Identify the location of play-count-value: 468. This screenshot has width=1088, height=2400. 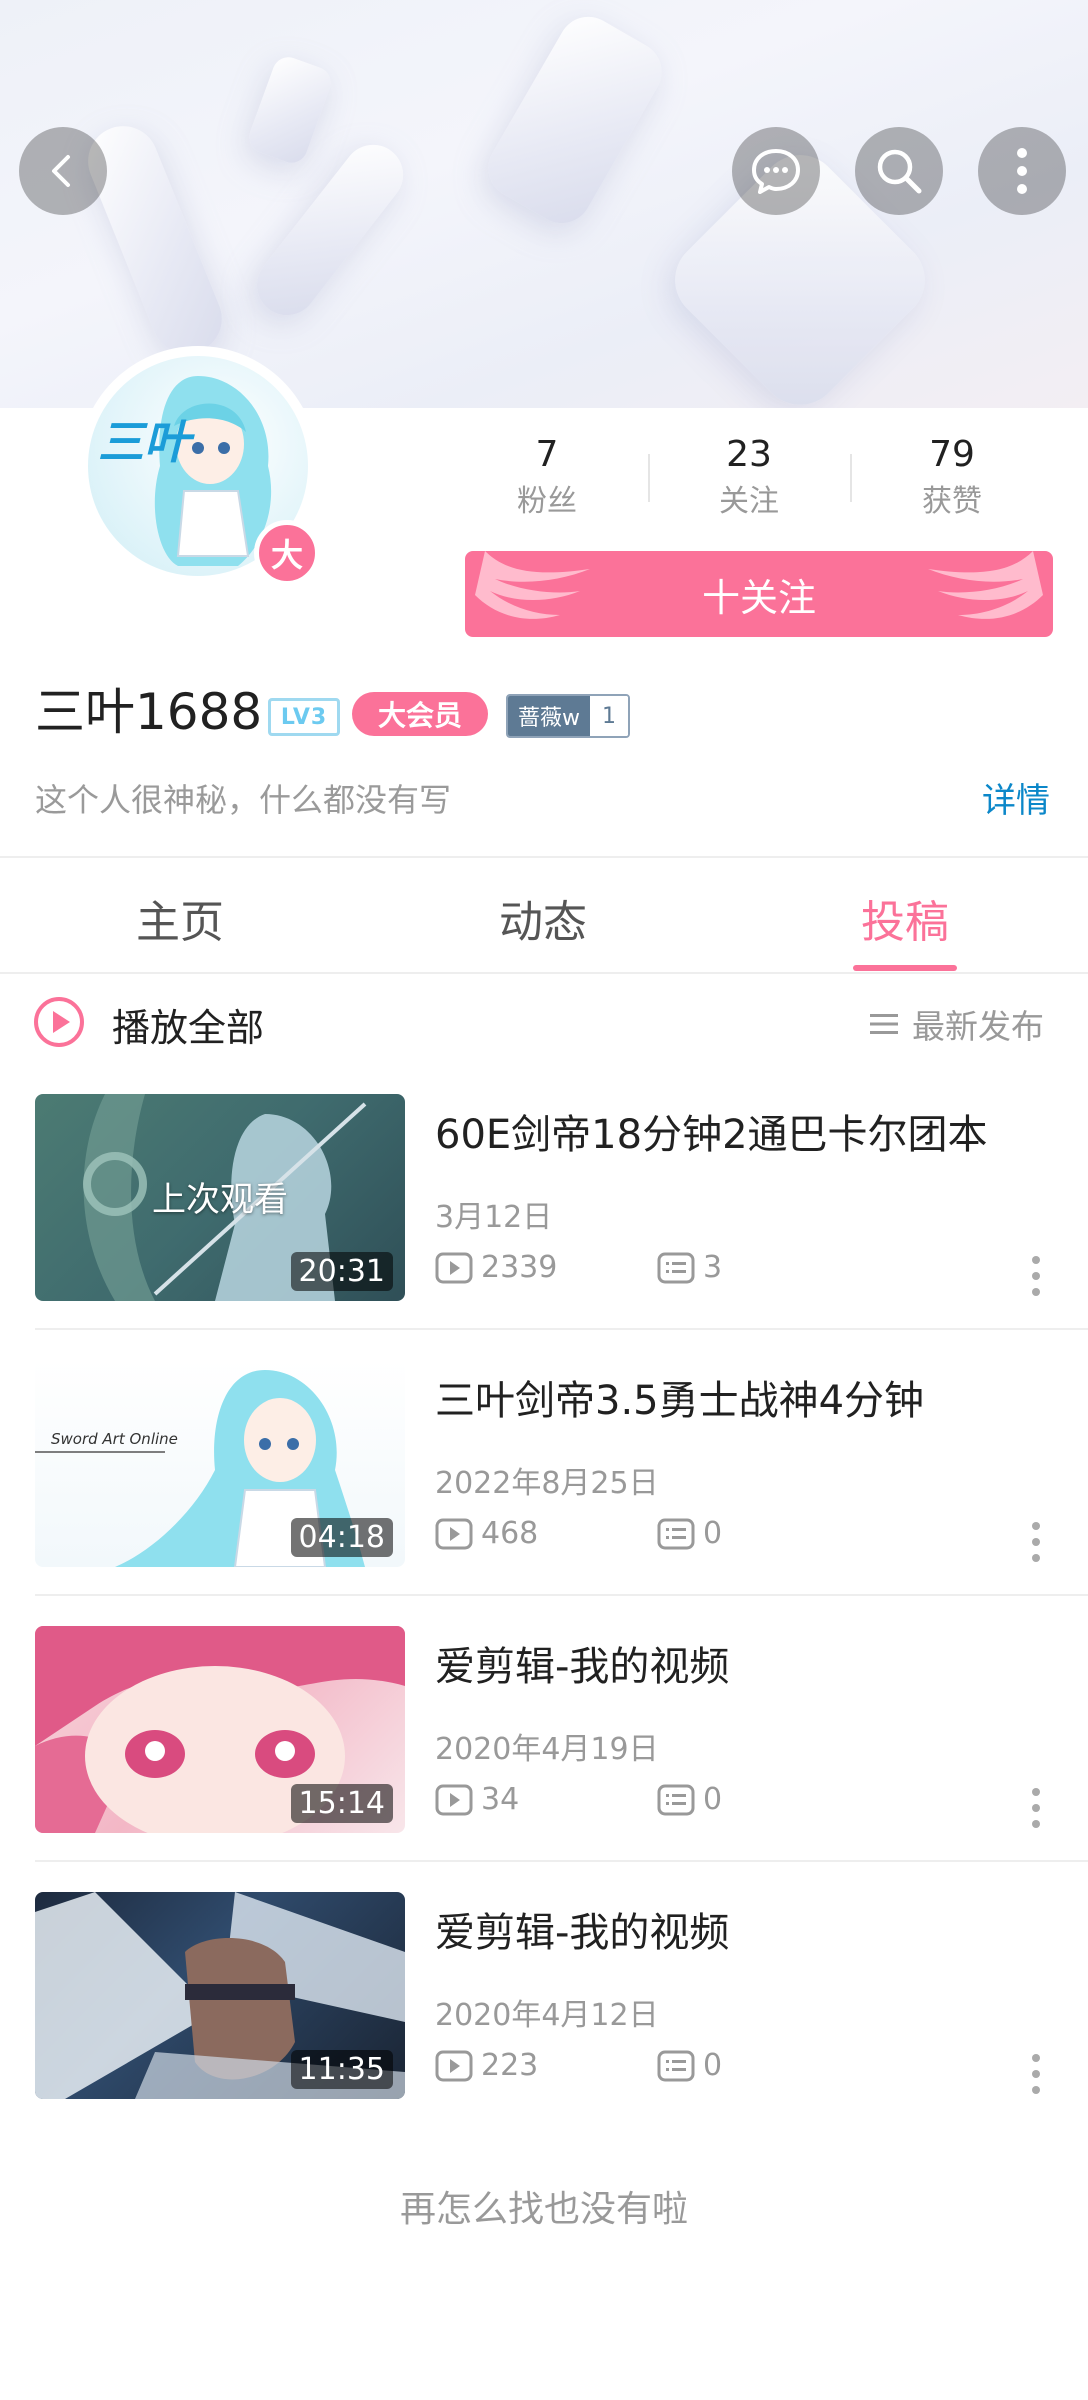
(510, 1533).